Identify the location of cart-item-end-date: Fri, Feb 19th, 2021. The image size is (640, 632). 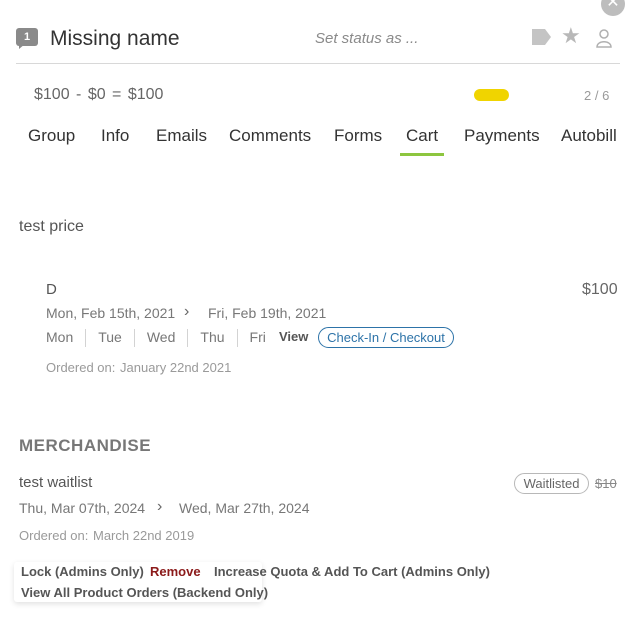
(267, 313).